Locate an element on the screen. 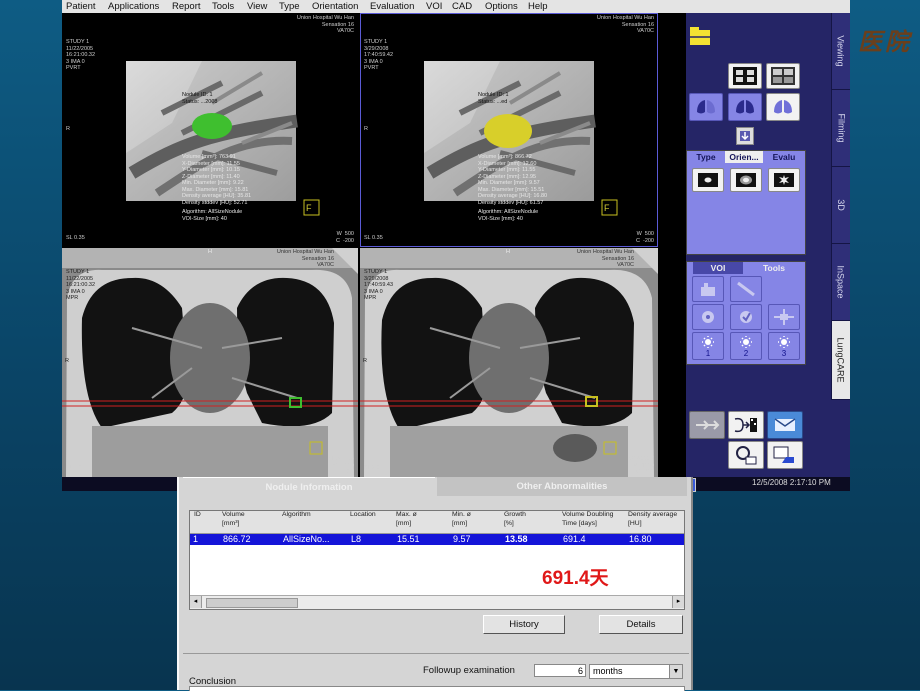  lung-left-icon is located at coordinates (706, 107).